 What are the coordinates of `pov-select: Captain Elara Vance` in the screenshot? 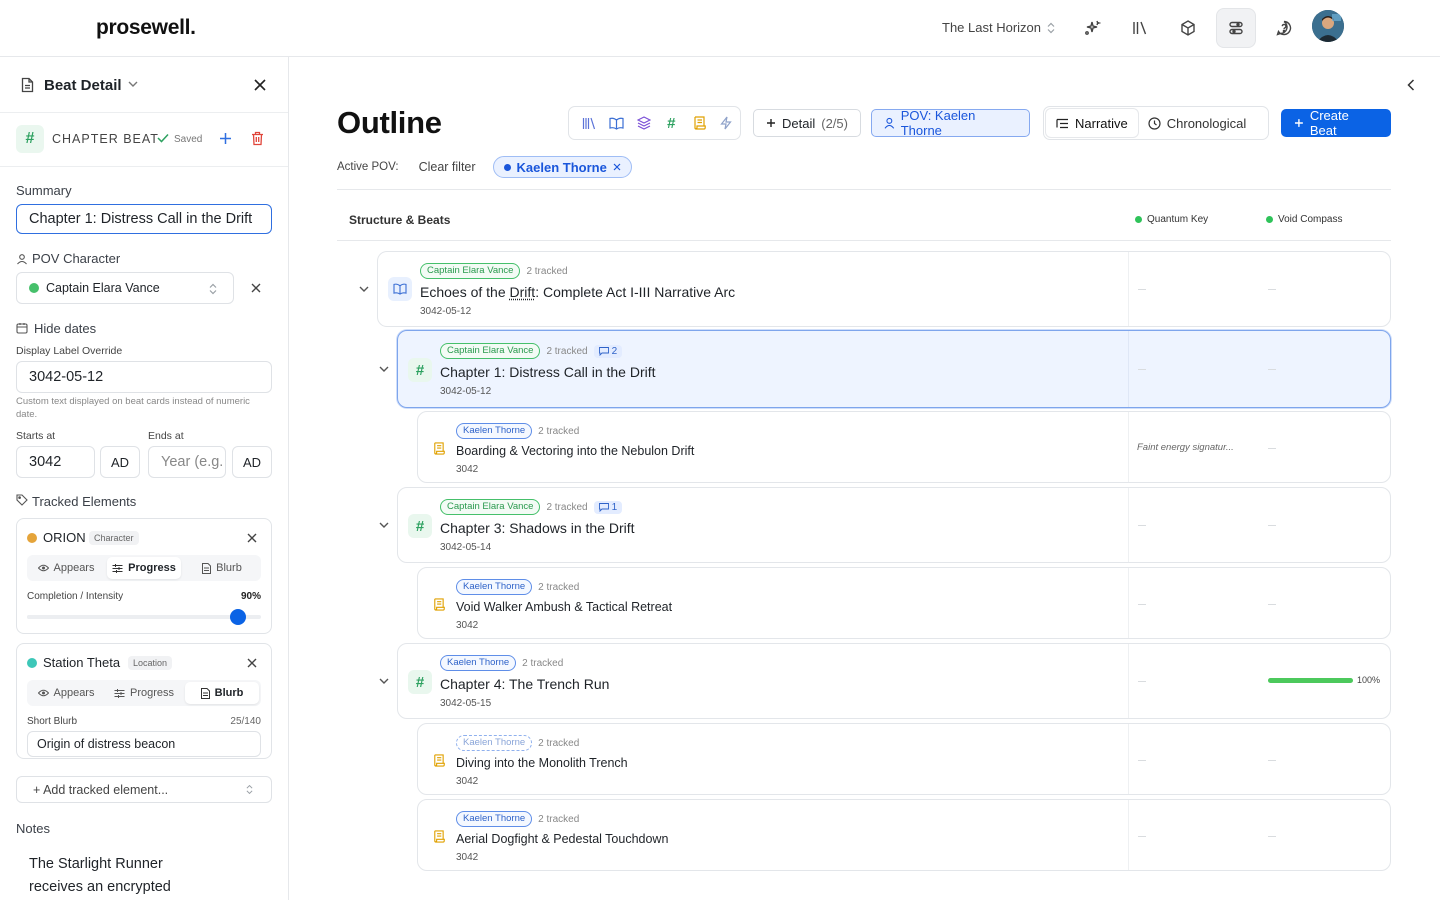 It's located at (125, 288).